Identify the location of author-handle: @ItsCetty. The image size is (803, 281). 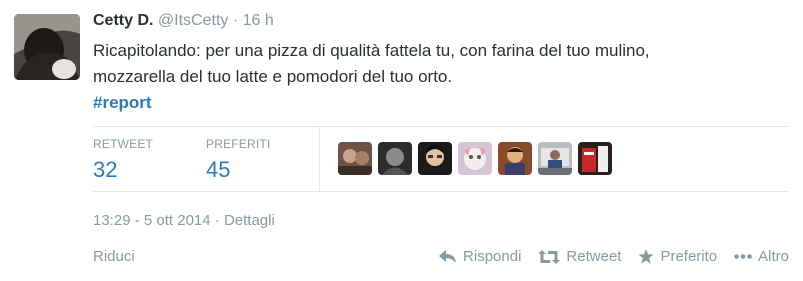
(193, 20).